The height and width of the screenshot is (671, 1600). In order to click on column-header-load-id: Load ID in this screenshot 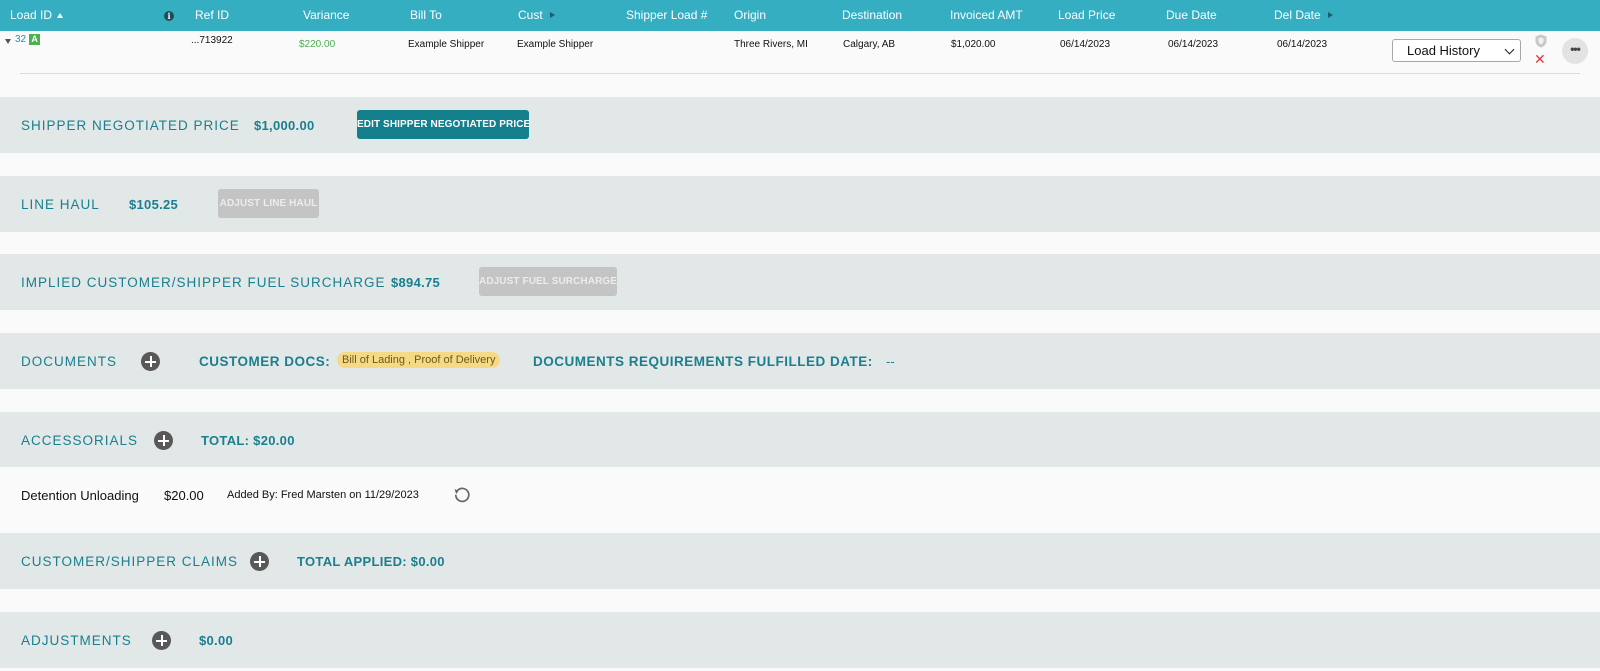, I will do `click(37, 15)`.